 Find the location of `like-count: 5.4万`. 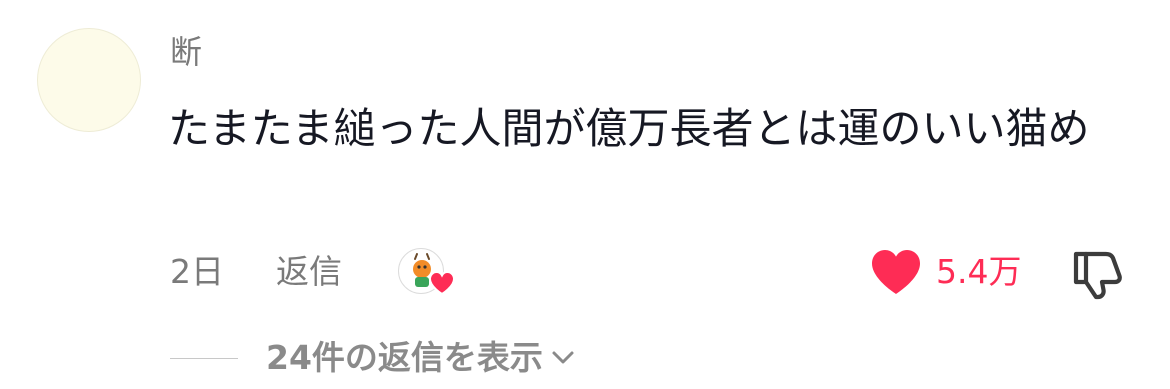

like-count: 5.4万 is located at coordinates (979, 271).